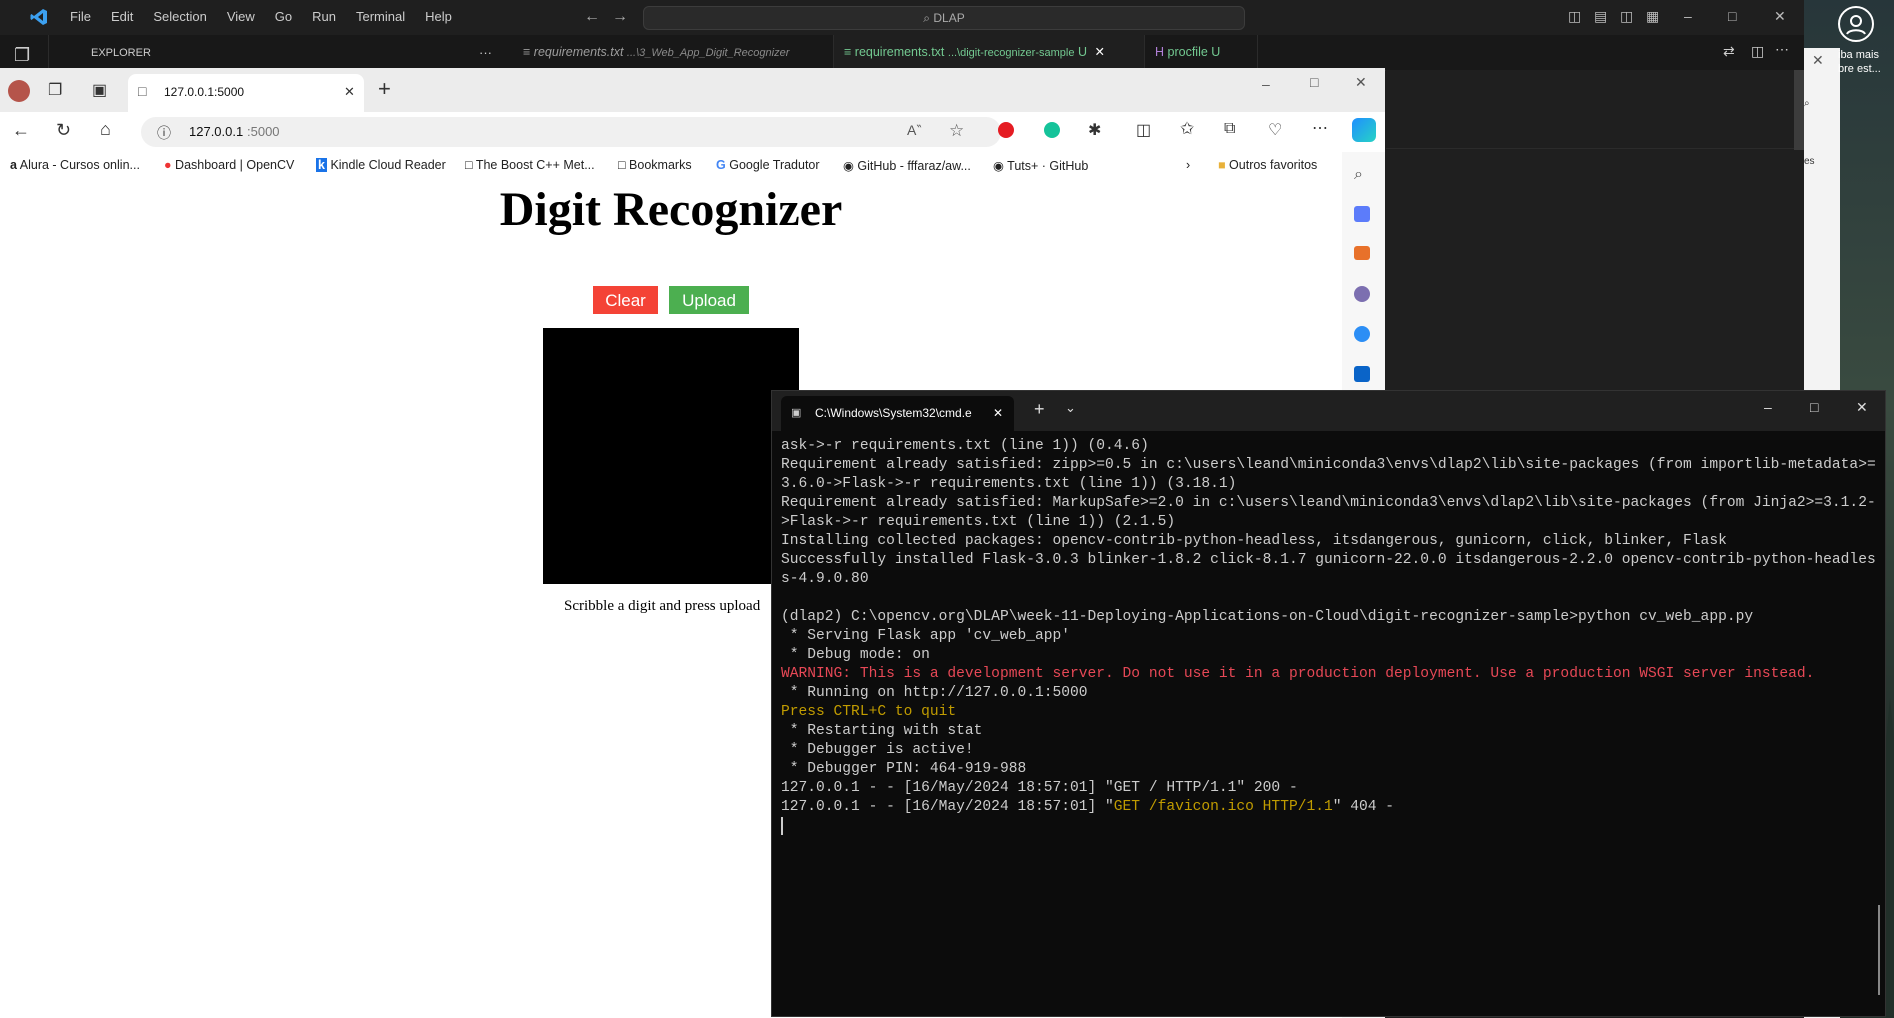 Image resolution: width=1894 pixels, height=1018 pixels. I want to click on more-bookmarks-chevron-icon: ›, so click(1188, 165).